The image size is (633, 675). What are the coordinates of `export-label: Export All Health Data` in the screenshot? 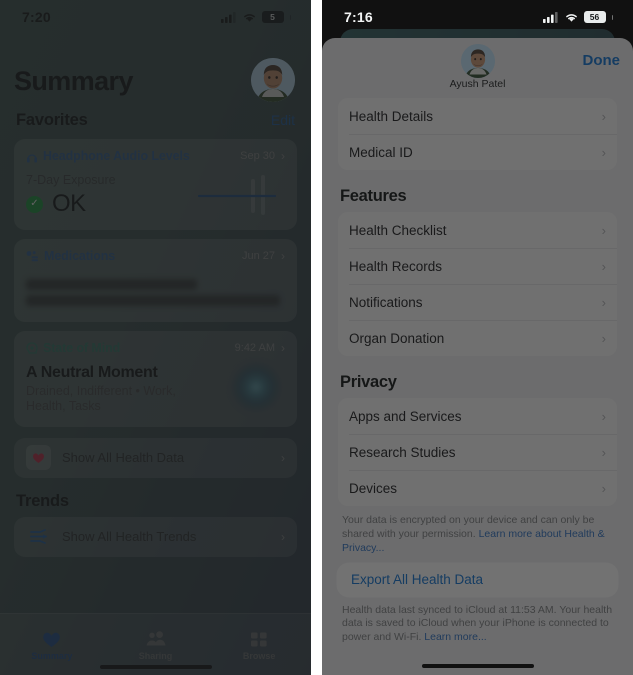 It's located at (417, 580).